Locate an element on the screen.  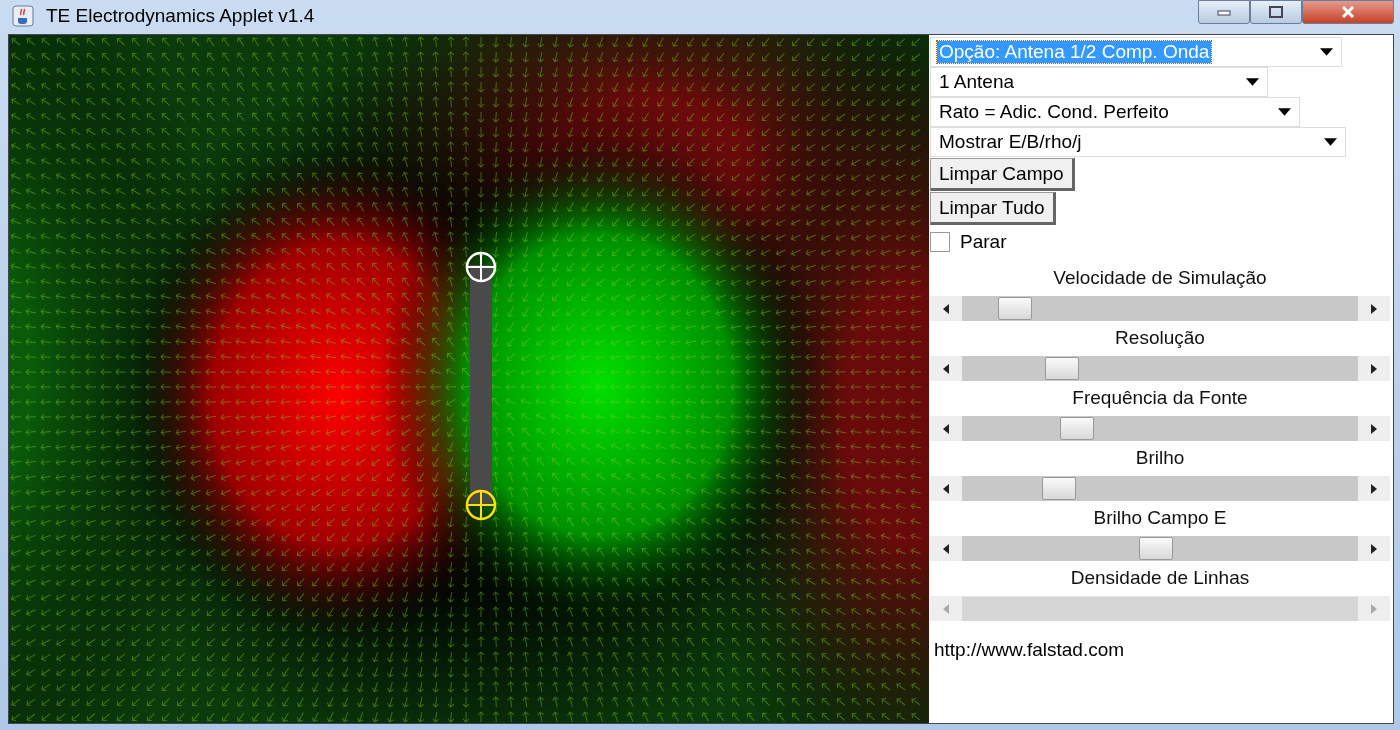
push-button: Limpar Tudo is located at coordinates (993, 208).